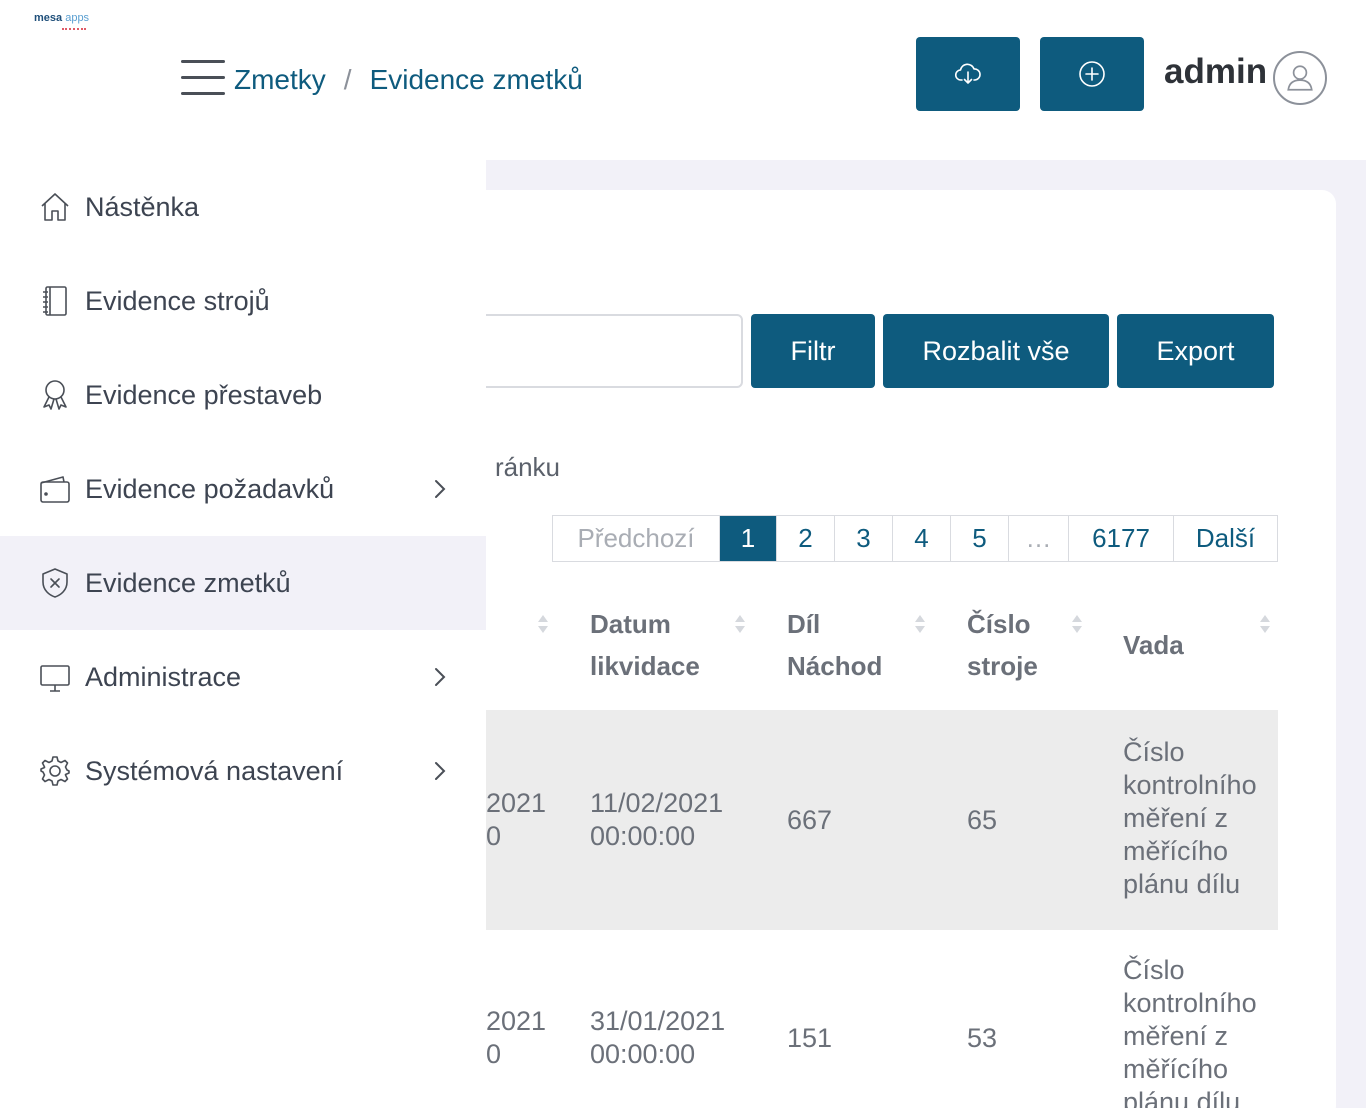 The height and width of the screenshot is (1120, 1366). What do you see at coordinates (810, 820) in the screenshot?
I see `table-cell-dil: 667` at bounding box center [810, 820].